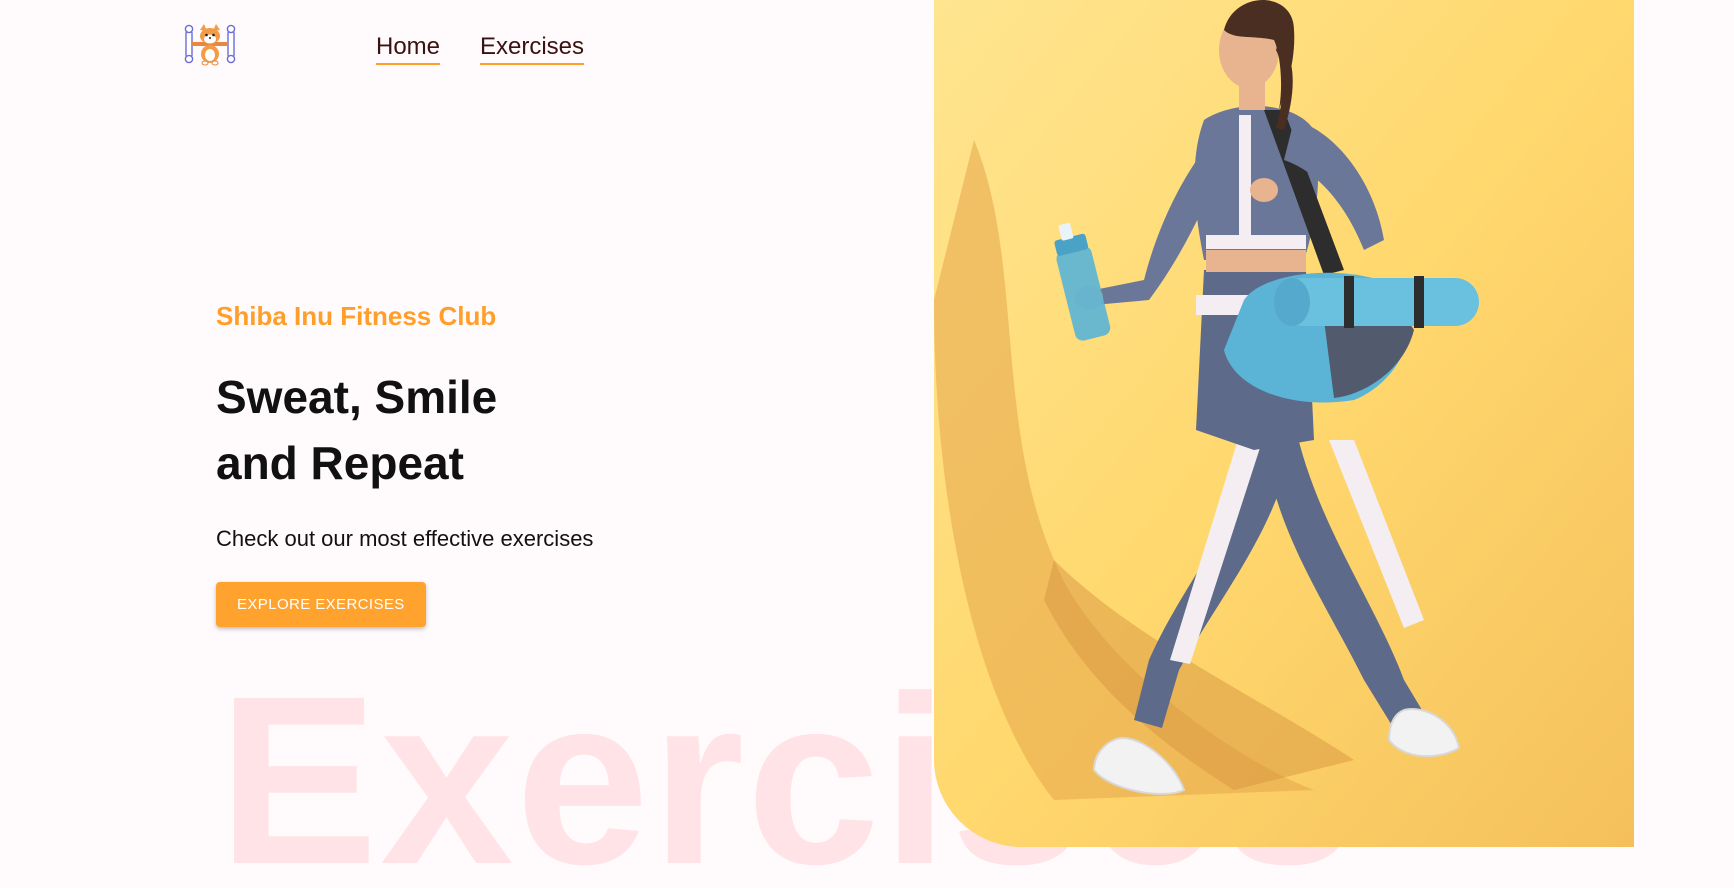 This screenshot has width=1734, height=888. What do you see at coordinates (340, 463) in the screenshot?
I see `headline-line-2: and Repeat` at bounding box center [340, 463].